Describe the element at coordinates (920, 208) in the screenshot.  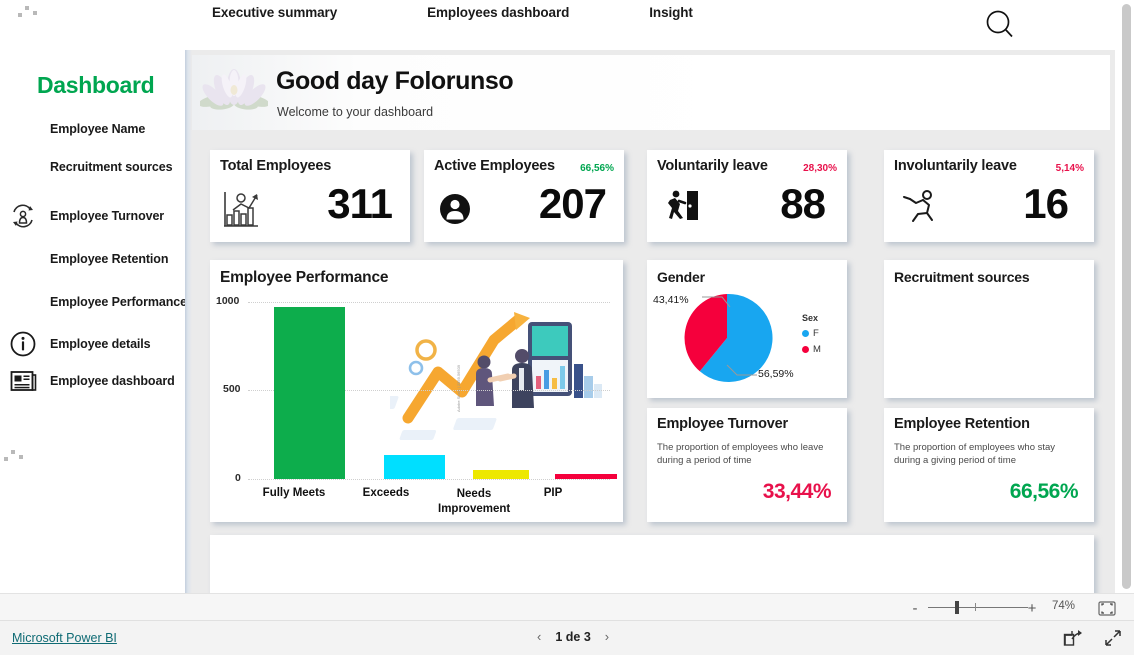
I see `running-person-icon` at that location.